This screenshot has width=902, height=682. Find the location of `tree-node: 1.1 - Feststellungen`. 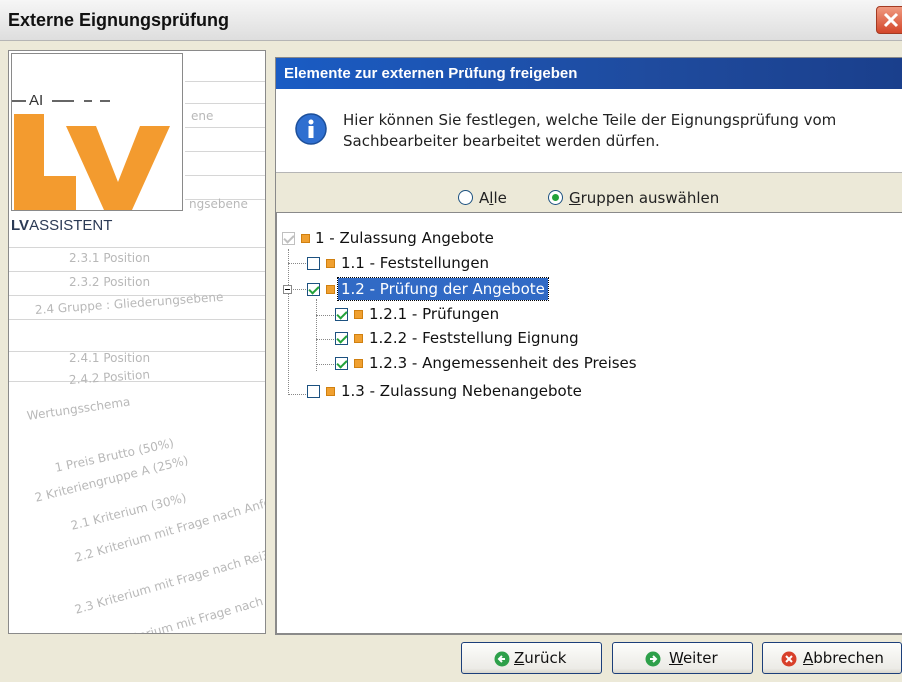

tree-node: 1.1 - Feststellungen is located at coordinates (427, 263).